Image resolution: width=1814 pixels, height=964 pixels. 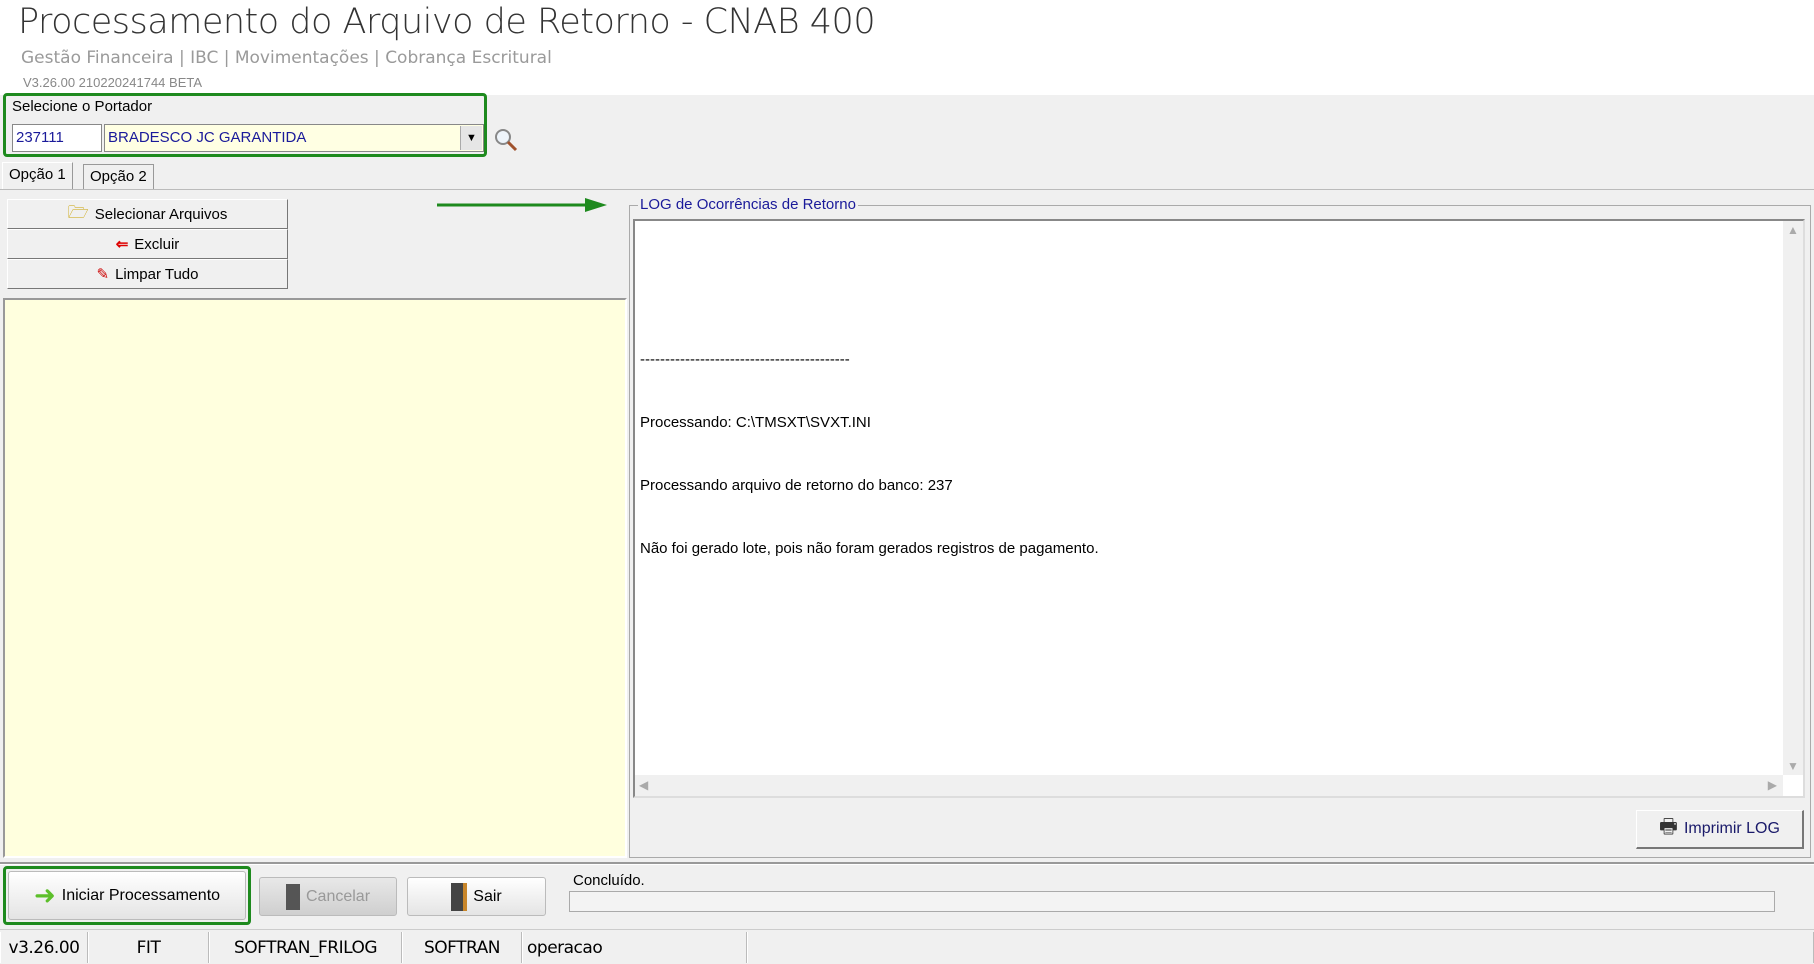 I want to click on print-log-button: 🖶 Imprimir LOG, so click(x=1720, y=829).